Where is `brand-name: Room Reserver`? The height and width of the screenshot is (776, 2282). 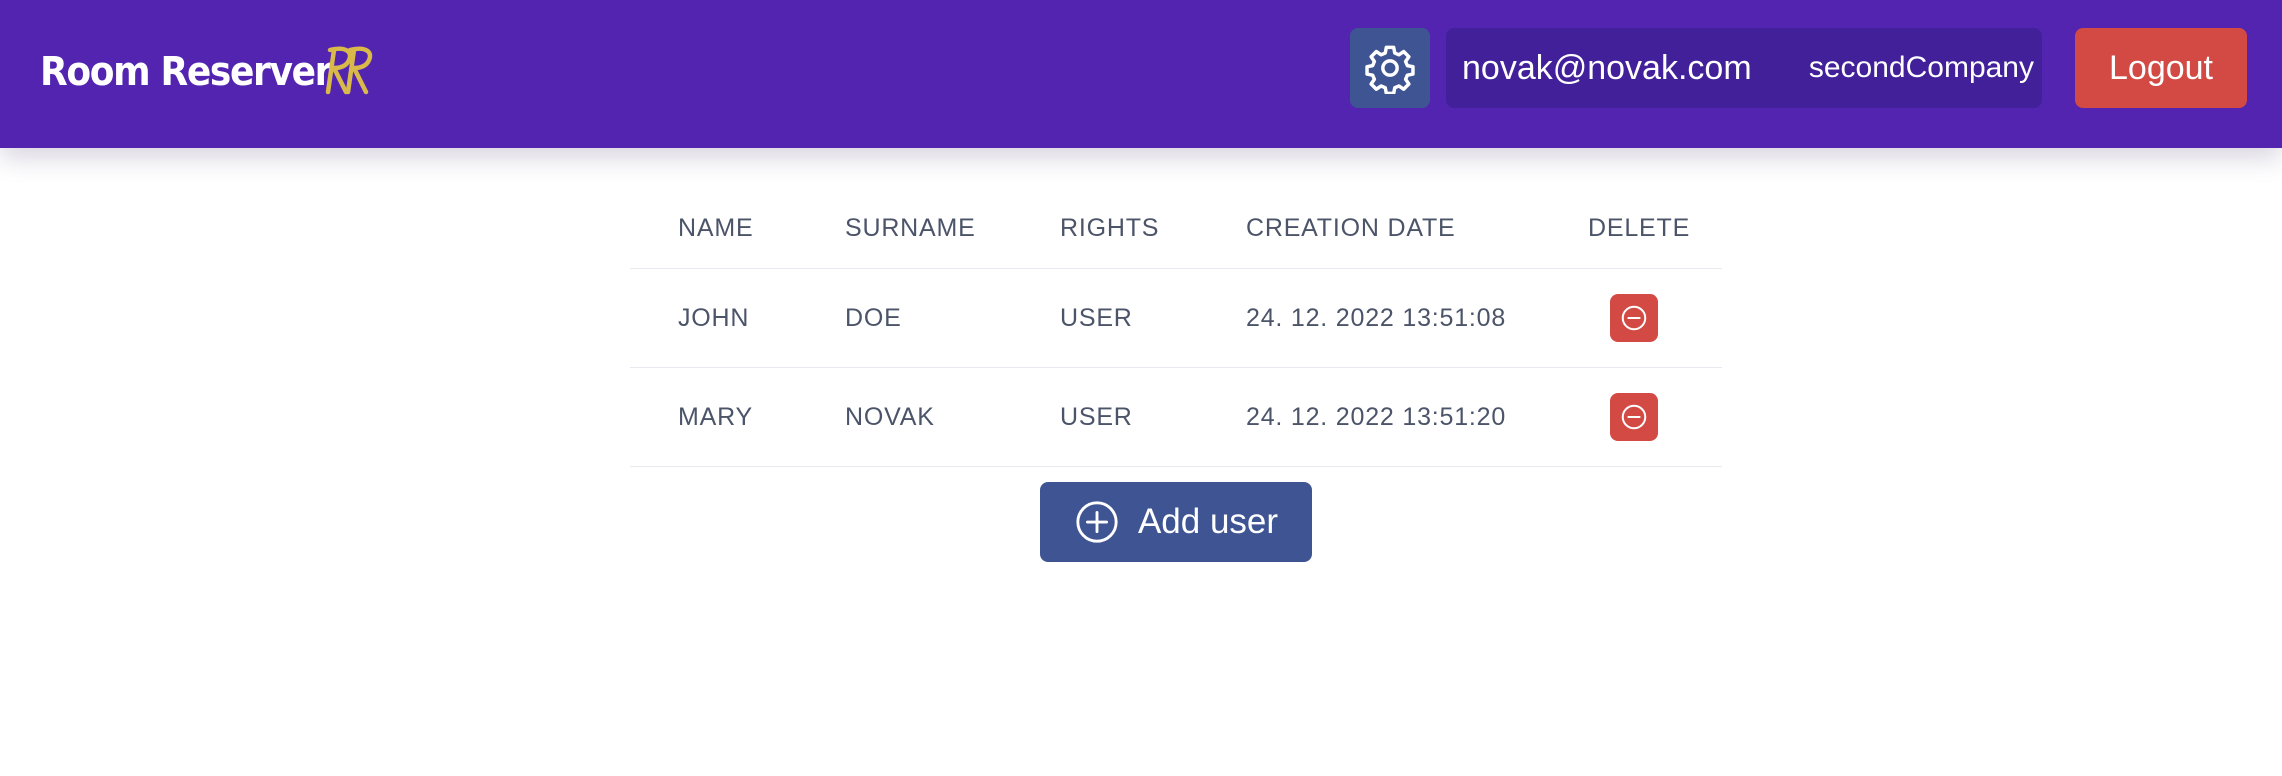 brand-name: Room Reserver is located at coordinates (186, 72).